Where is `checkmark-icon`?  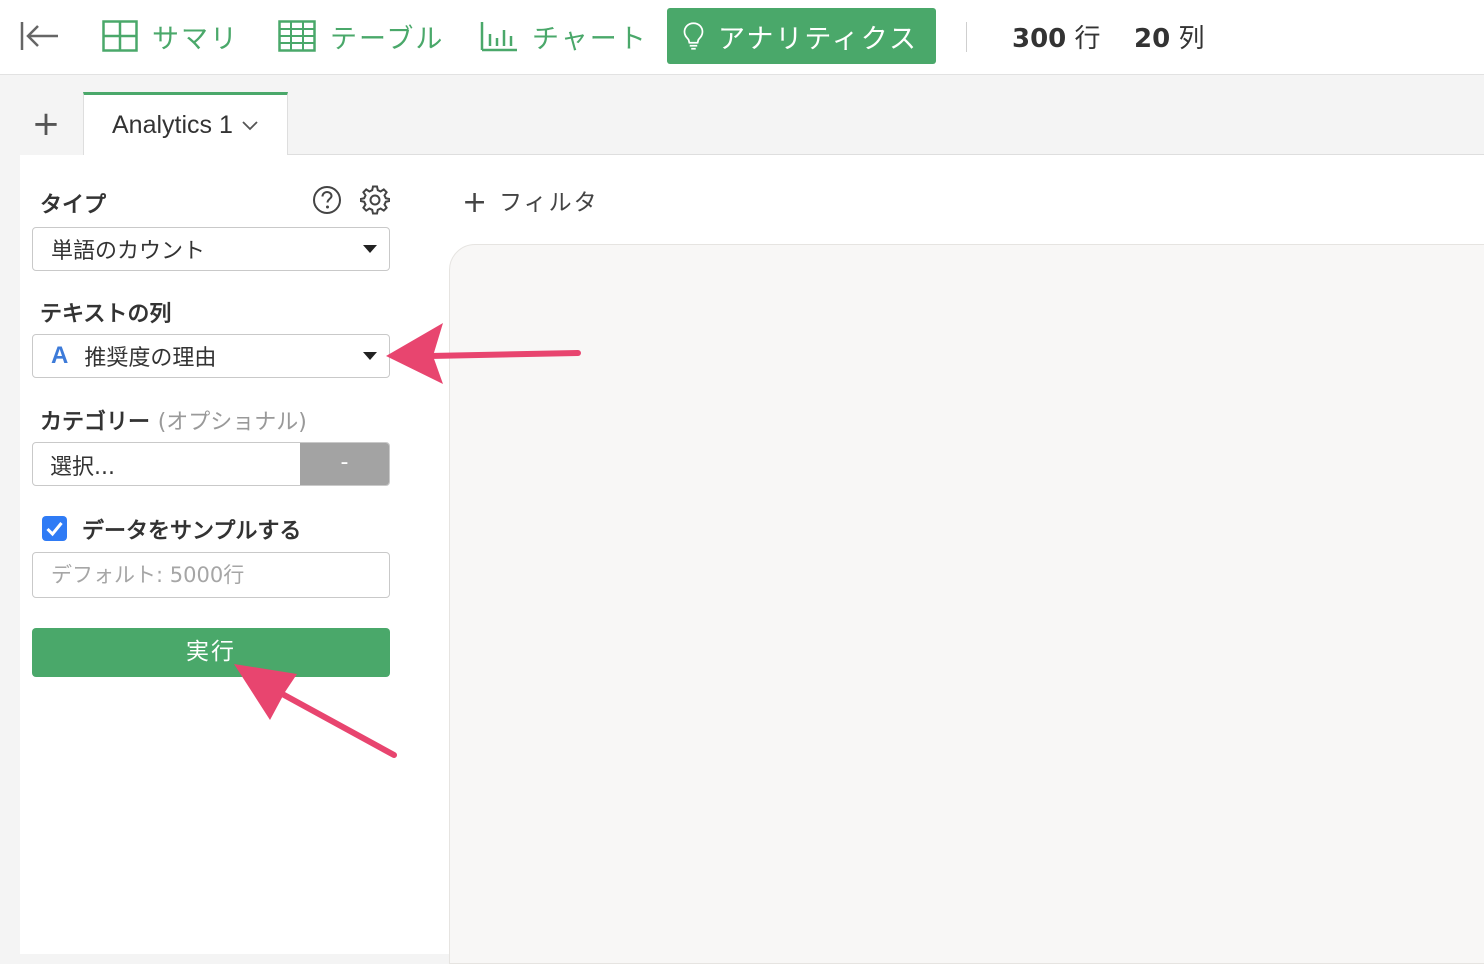
checkmark-icon is located at coordinates (54, 529).